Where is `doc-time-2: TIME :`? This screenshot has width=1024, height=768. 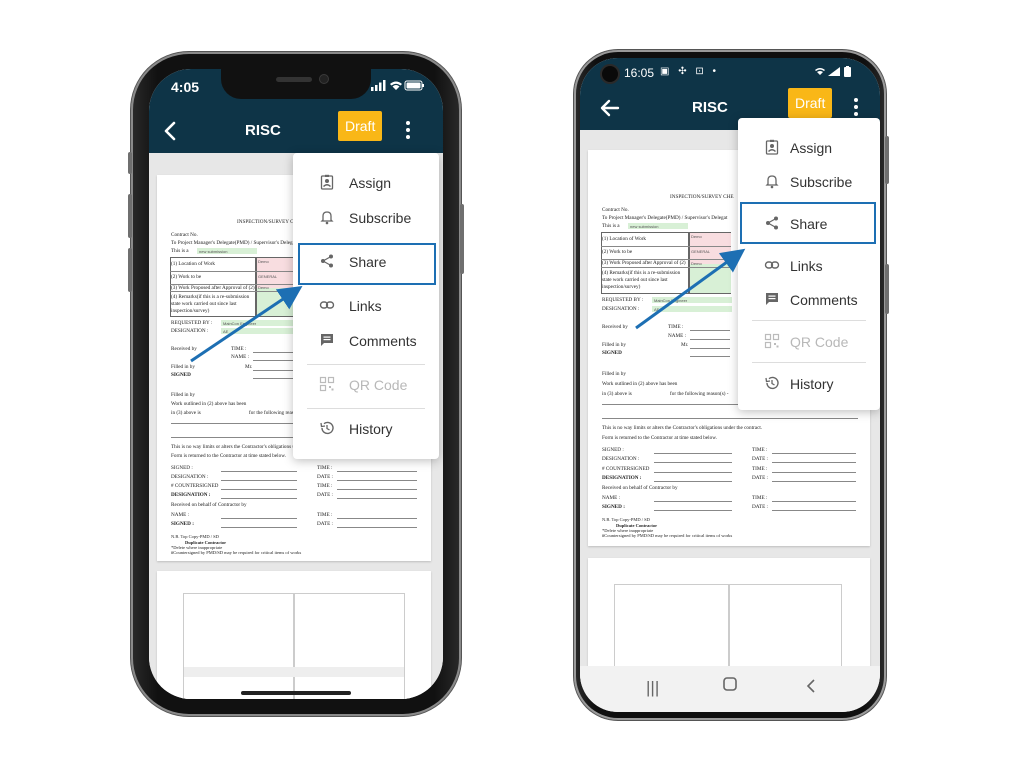 doc-time-2: TIME : is located at coordinates (760, 450).